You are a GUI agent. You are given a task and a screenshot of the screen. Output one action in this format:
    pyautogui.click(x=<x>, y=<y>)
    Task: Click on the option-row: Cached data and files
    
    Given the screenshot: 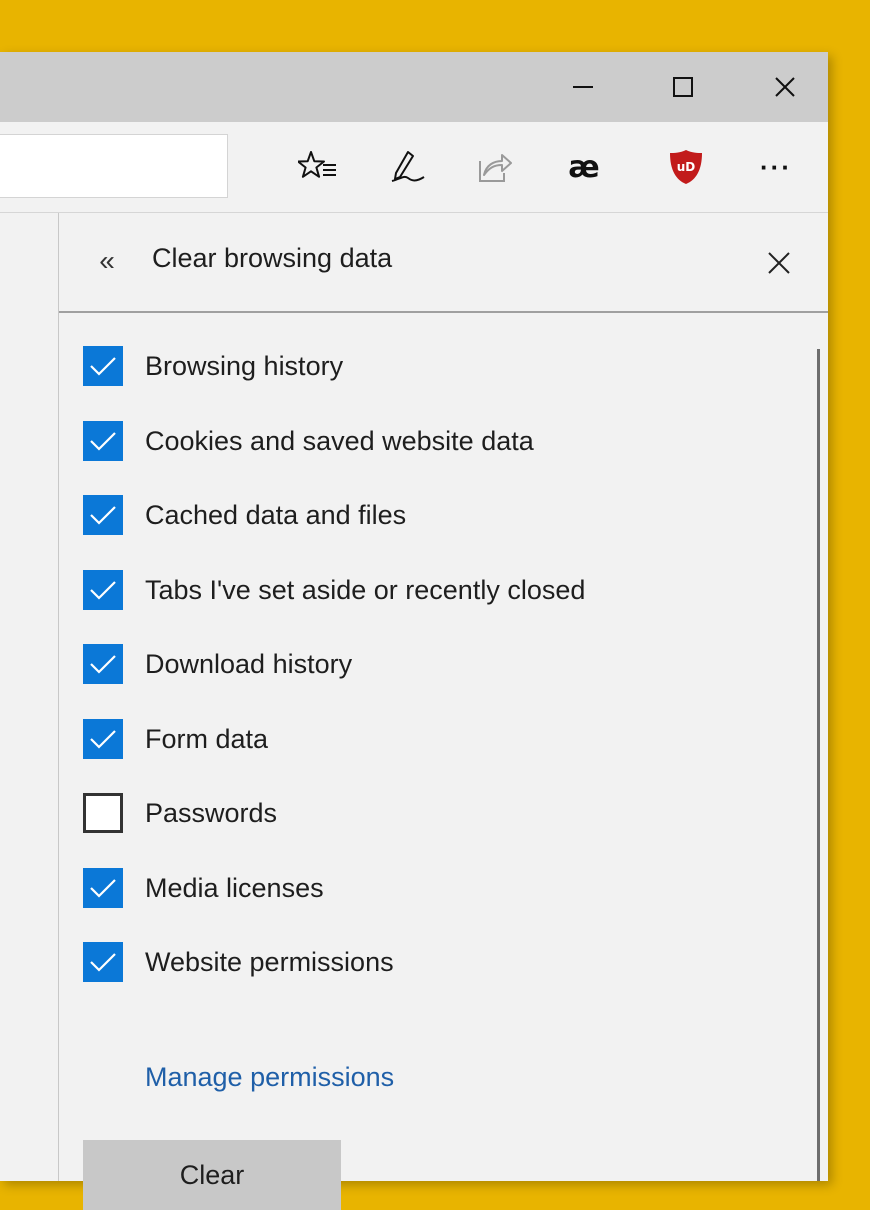 What is the action you would take?
    pyautogui.click(x=244, y=515)
    